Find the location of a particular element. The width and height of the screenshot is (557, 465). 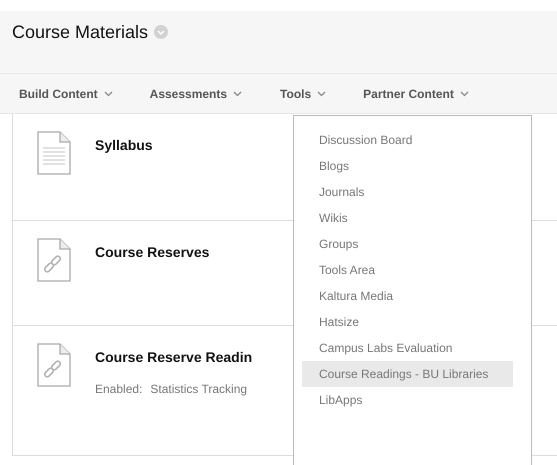

nav-menu-button: Build Content is located at coordinates (66, 93).